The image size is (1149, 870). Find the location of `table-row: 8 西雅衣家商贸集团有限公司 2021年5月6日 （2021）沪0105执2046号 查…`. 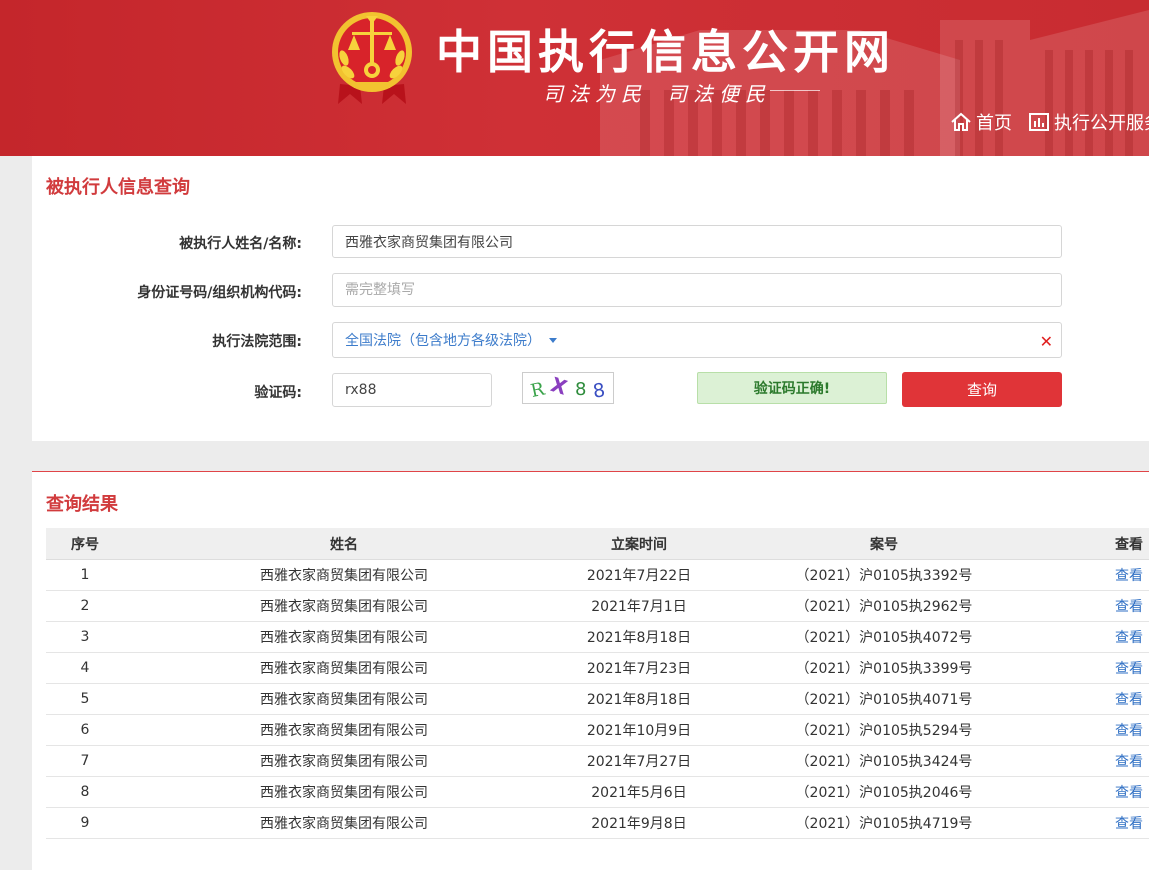

table-row: 8 西雅衣家商贸集团有限公司 2021年5月6日 （2021）沪0105执2046号 查… is located at coordinates (597, 792).